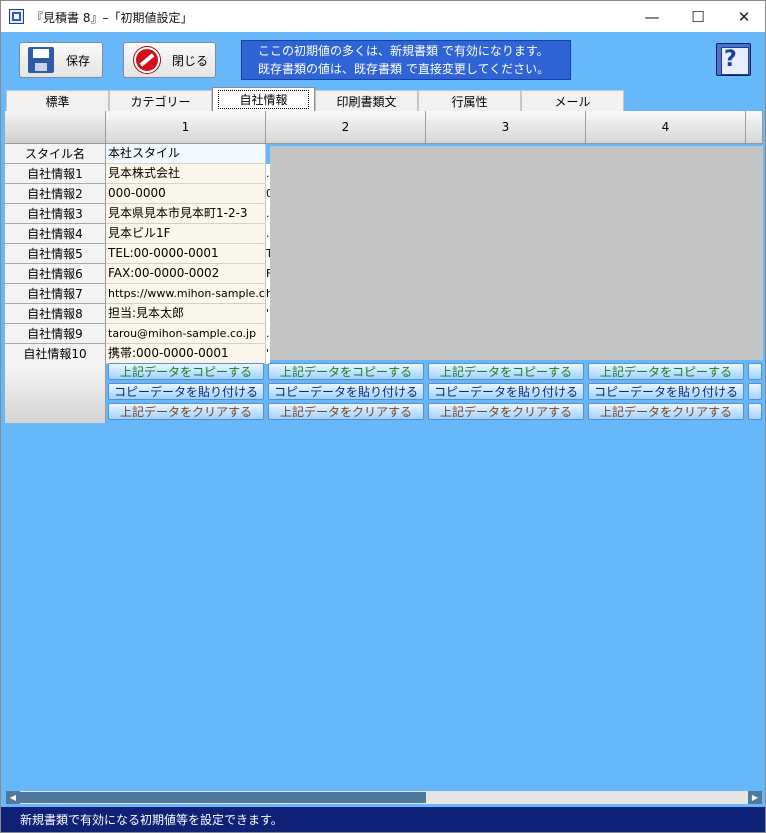 The image size is (766, 833). What do you see at coordinates (506, 127) in the screenshot?
I see `column-header-3: 3` at bounding box center [506, 127].